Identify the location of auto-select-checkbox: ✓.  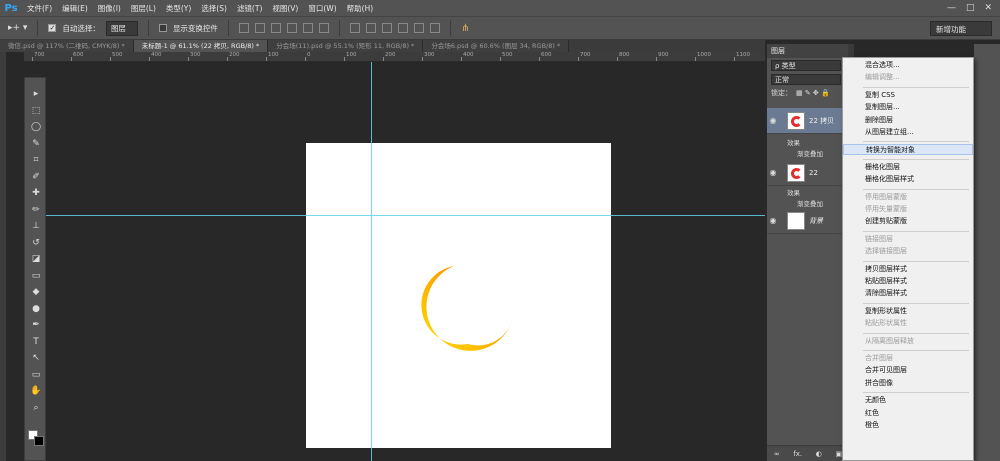
(52, 28).